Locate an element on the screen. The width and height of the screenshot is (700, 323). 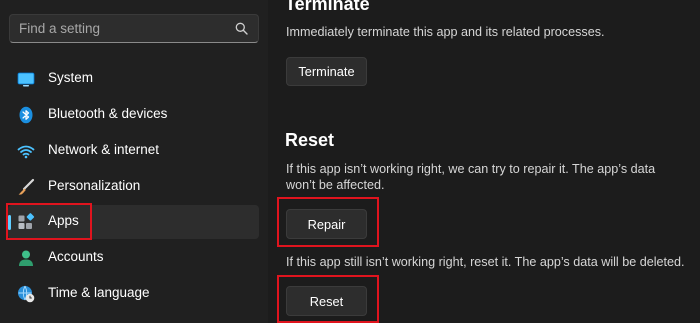
sidebar-item-label: Network & internet is located at coordinates (104, 149).